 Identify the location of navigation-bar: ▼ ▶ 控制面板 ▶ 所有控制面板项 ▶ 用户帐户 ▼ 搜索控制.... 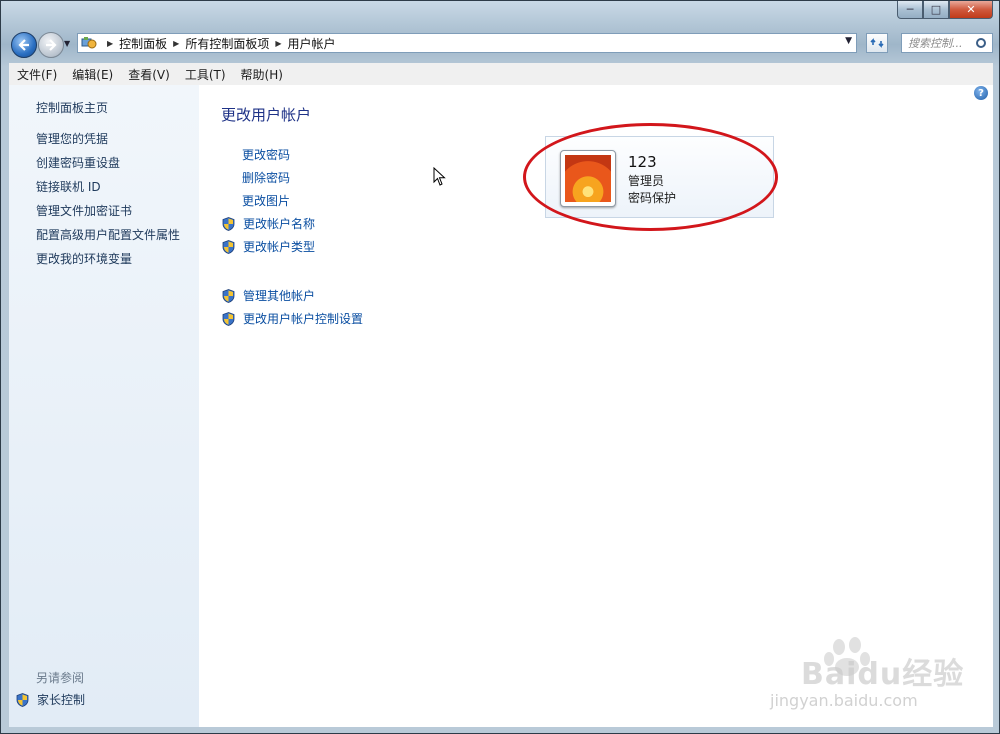
(501, 44).